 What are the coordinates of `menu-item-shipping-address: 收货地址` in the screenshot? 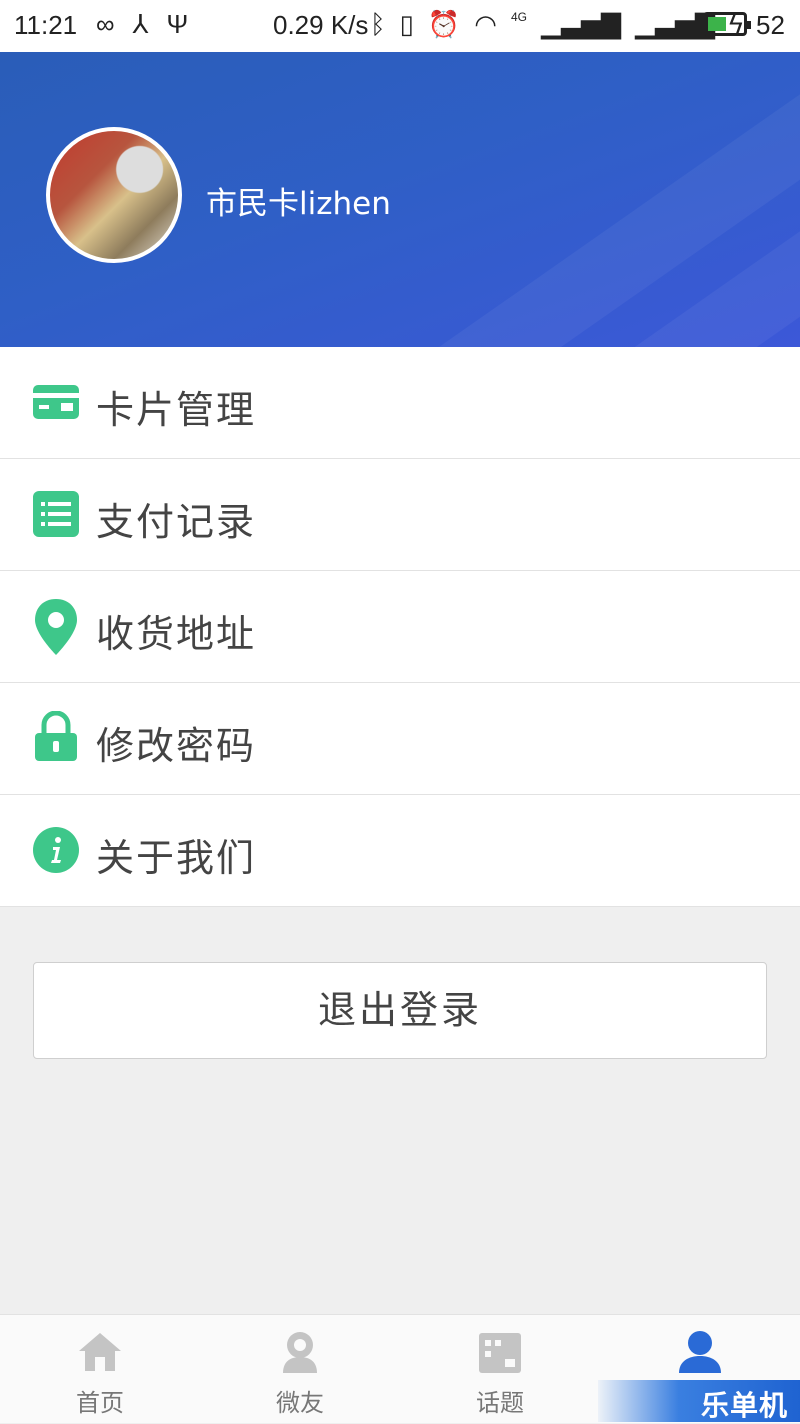 It's located at (400, 627).